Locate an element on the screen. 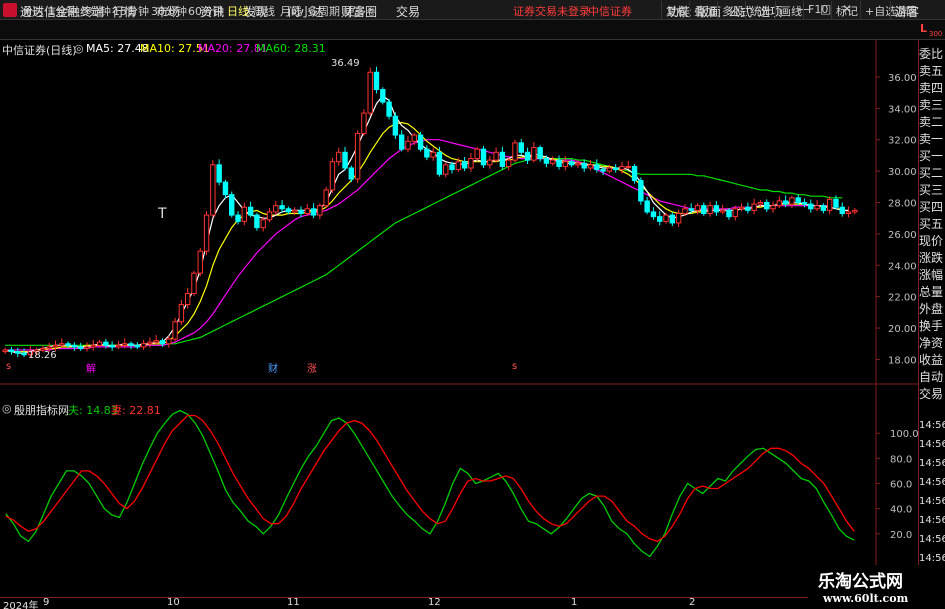  y-tick-label: 36.00 is located at coordinates (902, 78).